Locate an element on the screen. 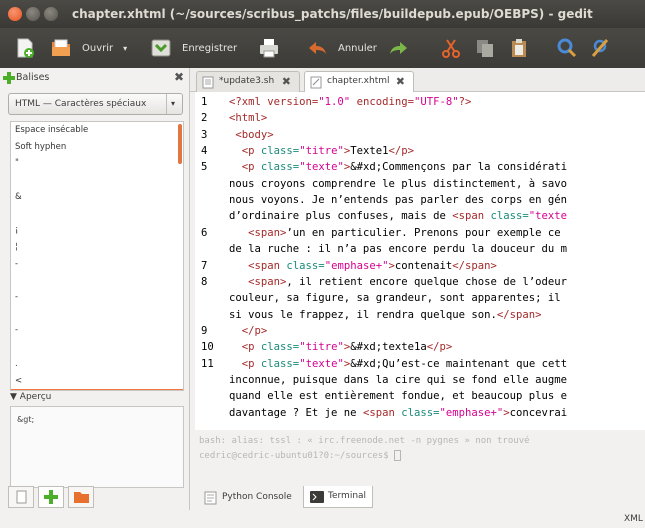 This screenshot has height=528, width=645. close-panel-icon: ✖ is located at coordinates (179, 77).